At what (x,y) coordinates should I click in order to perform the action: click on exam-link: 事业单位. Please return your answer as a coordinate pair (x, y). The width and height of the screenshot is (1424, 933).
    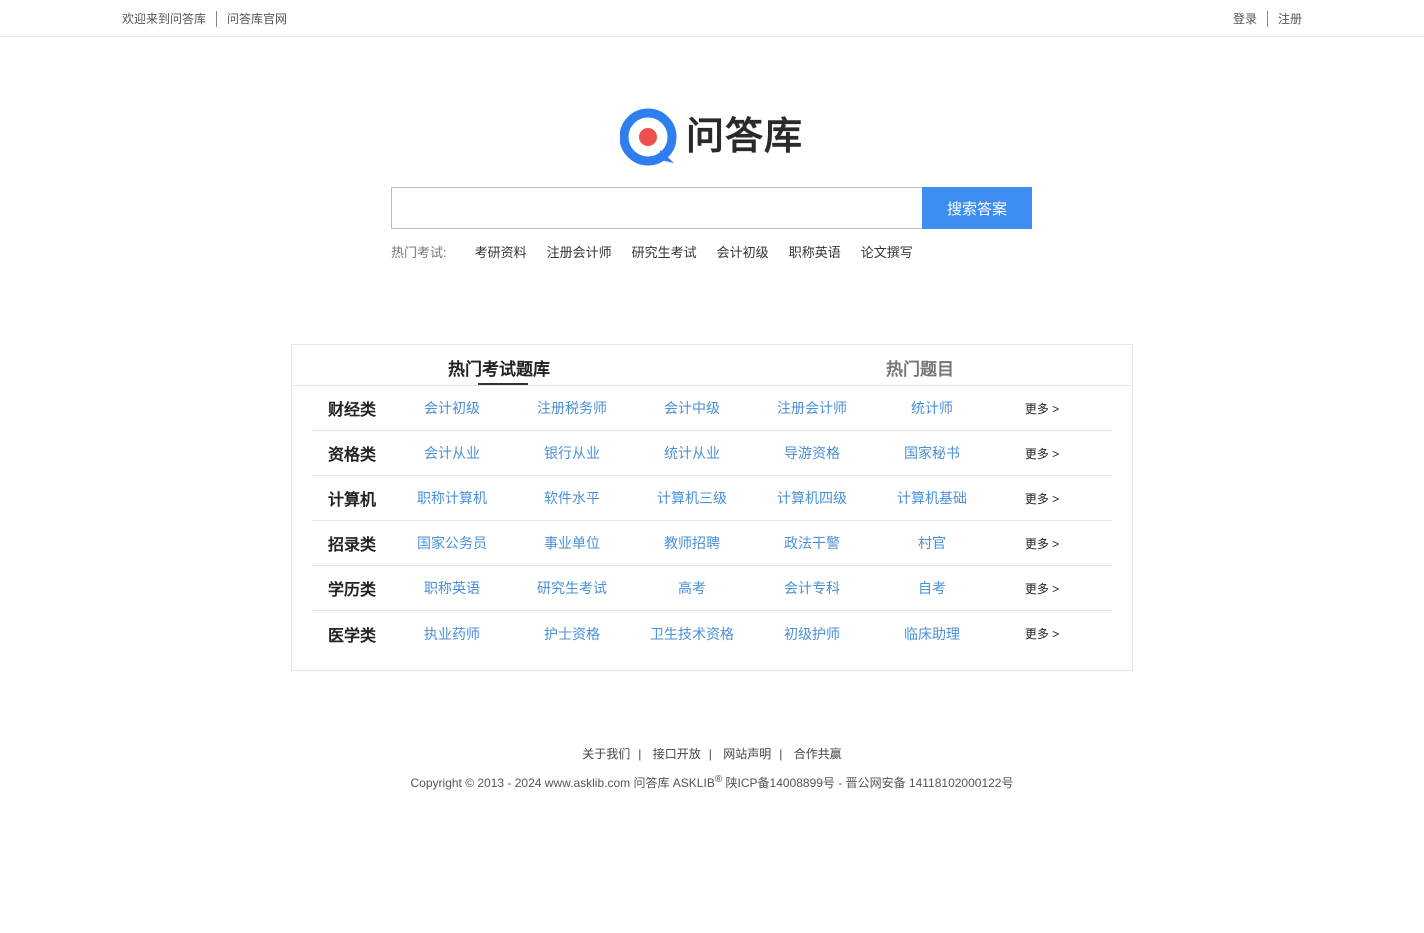
    Looking at the image, I should click on (572, 543).